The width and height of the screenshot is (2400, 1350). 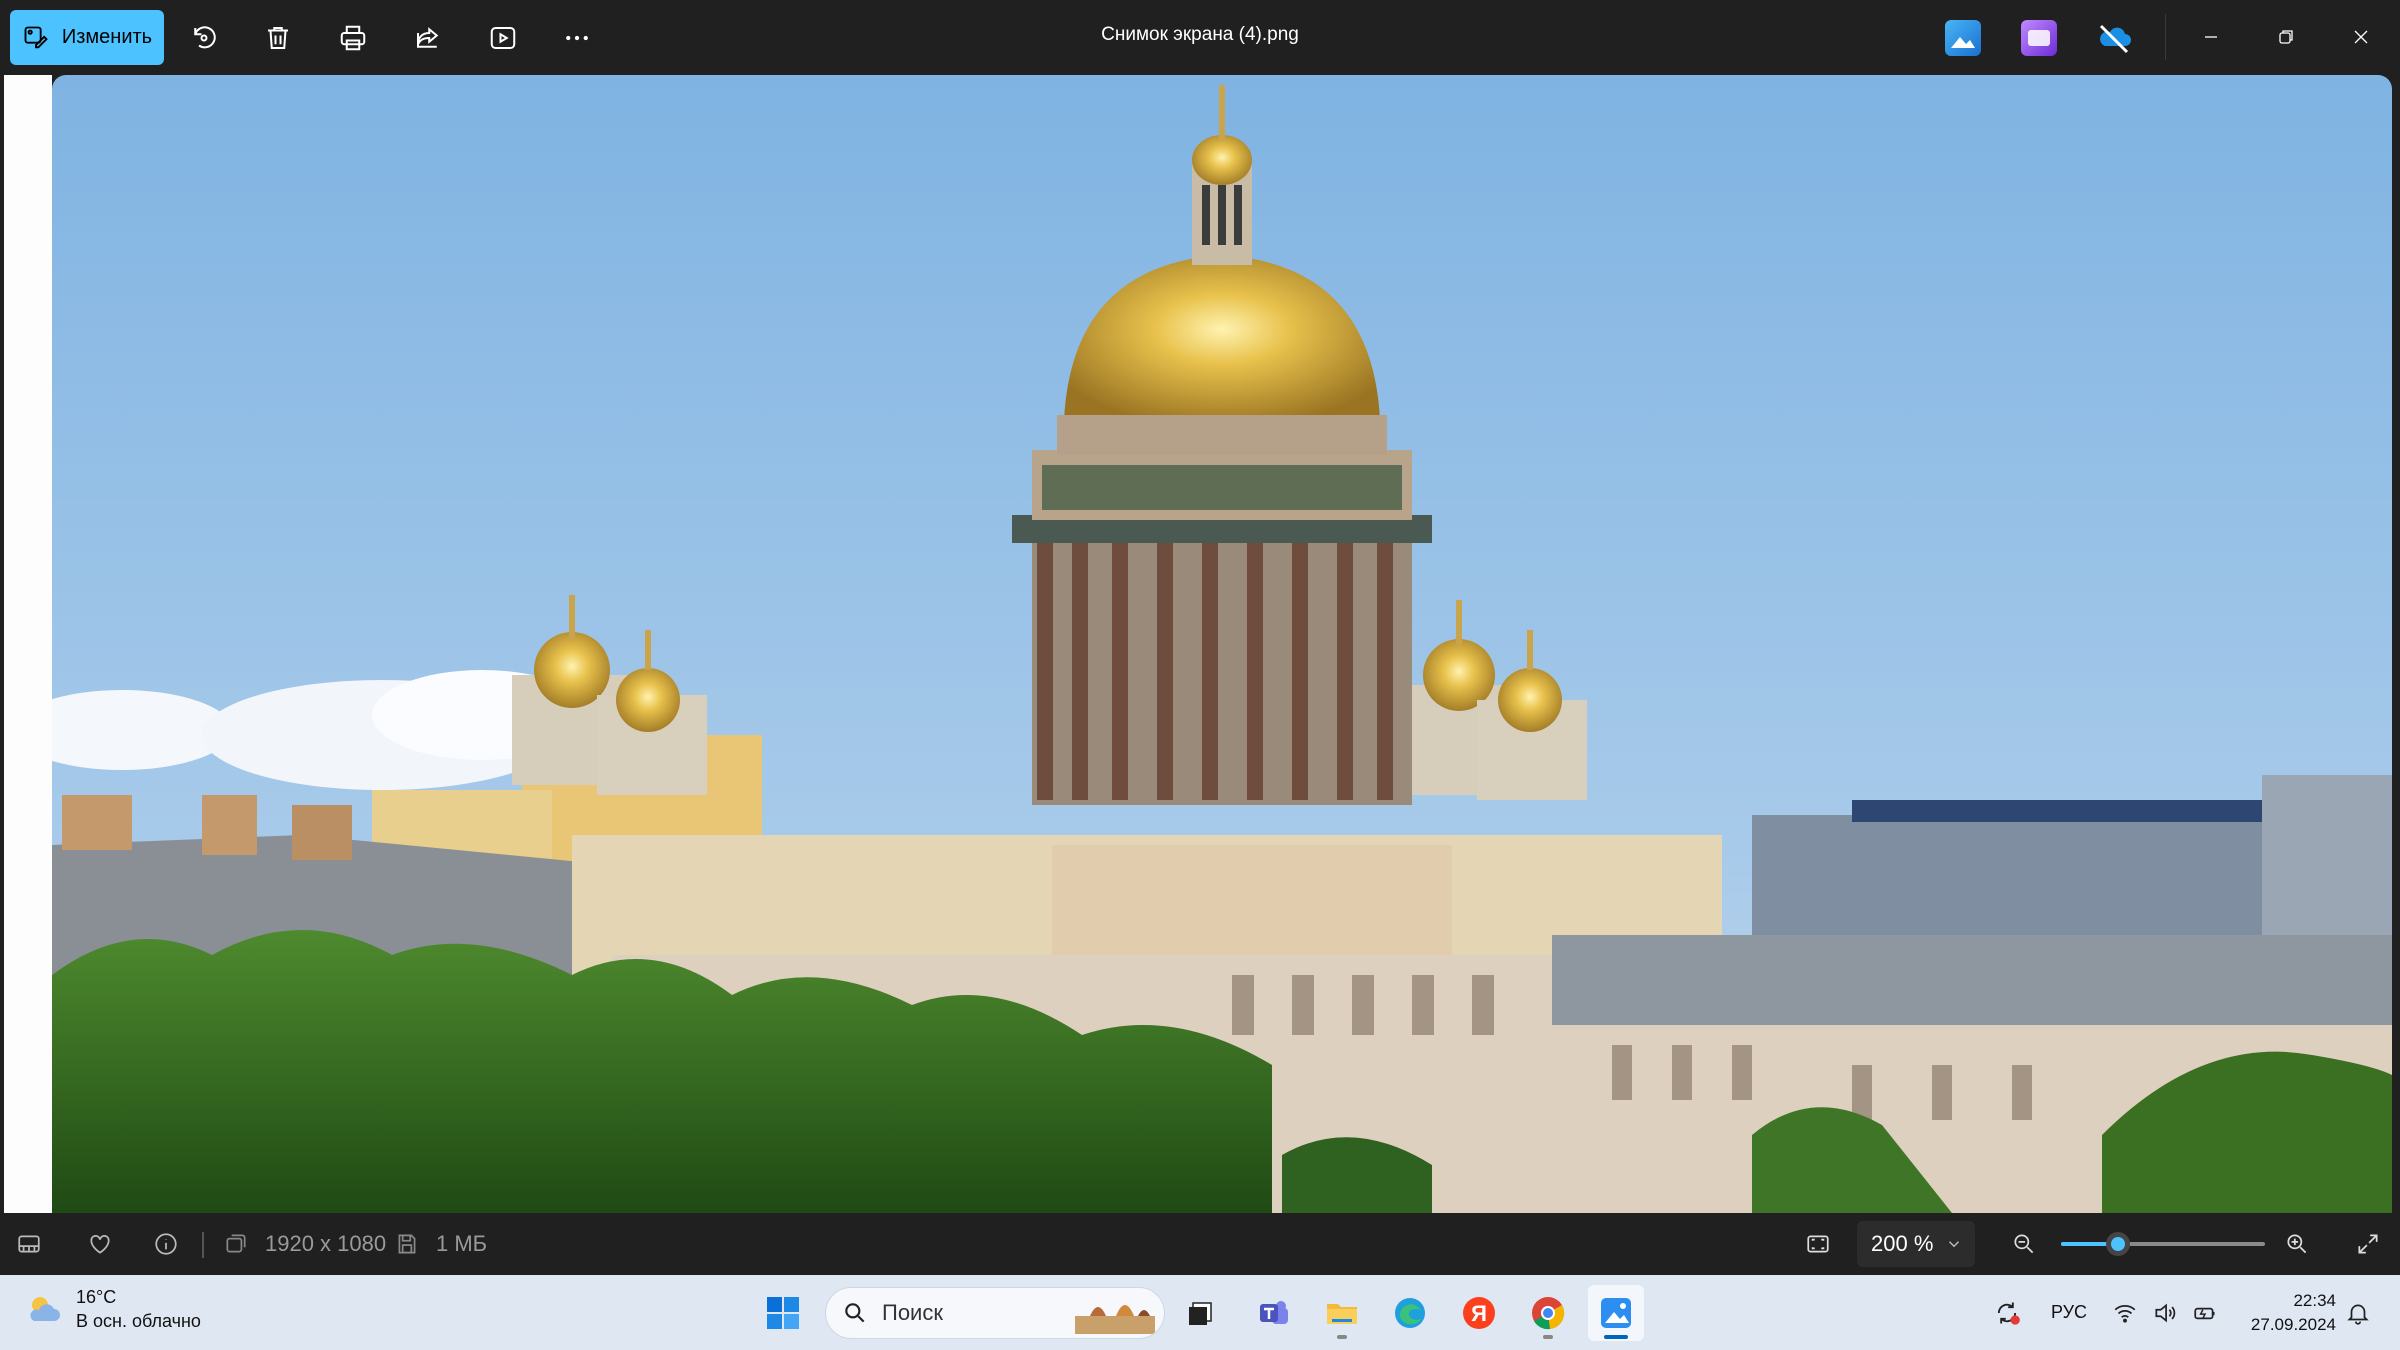 I want to click on task-view-button, so click(x=1201, y=1313).